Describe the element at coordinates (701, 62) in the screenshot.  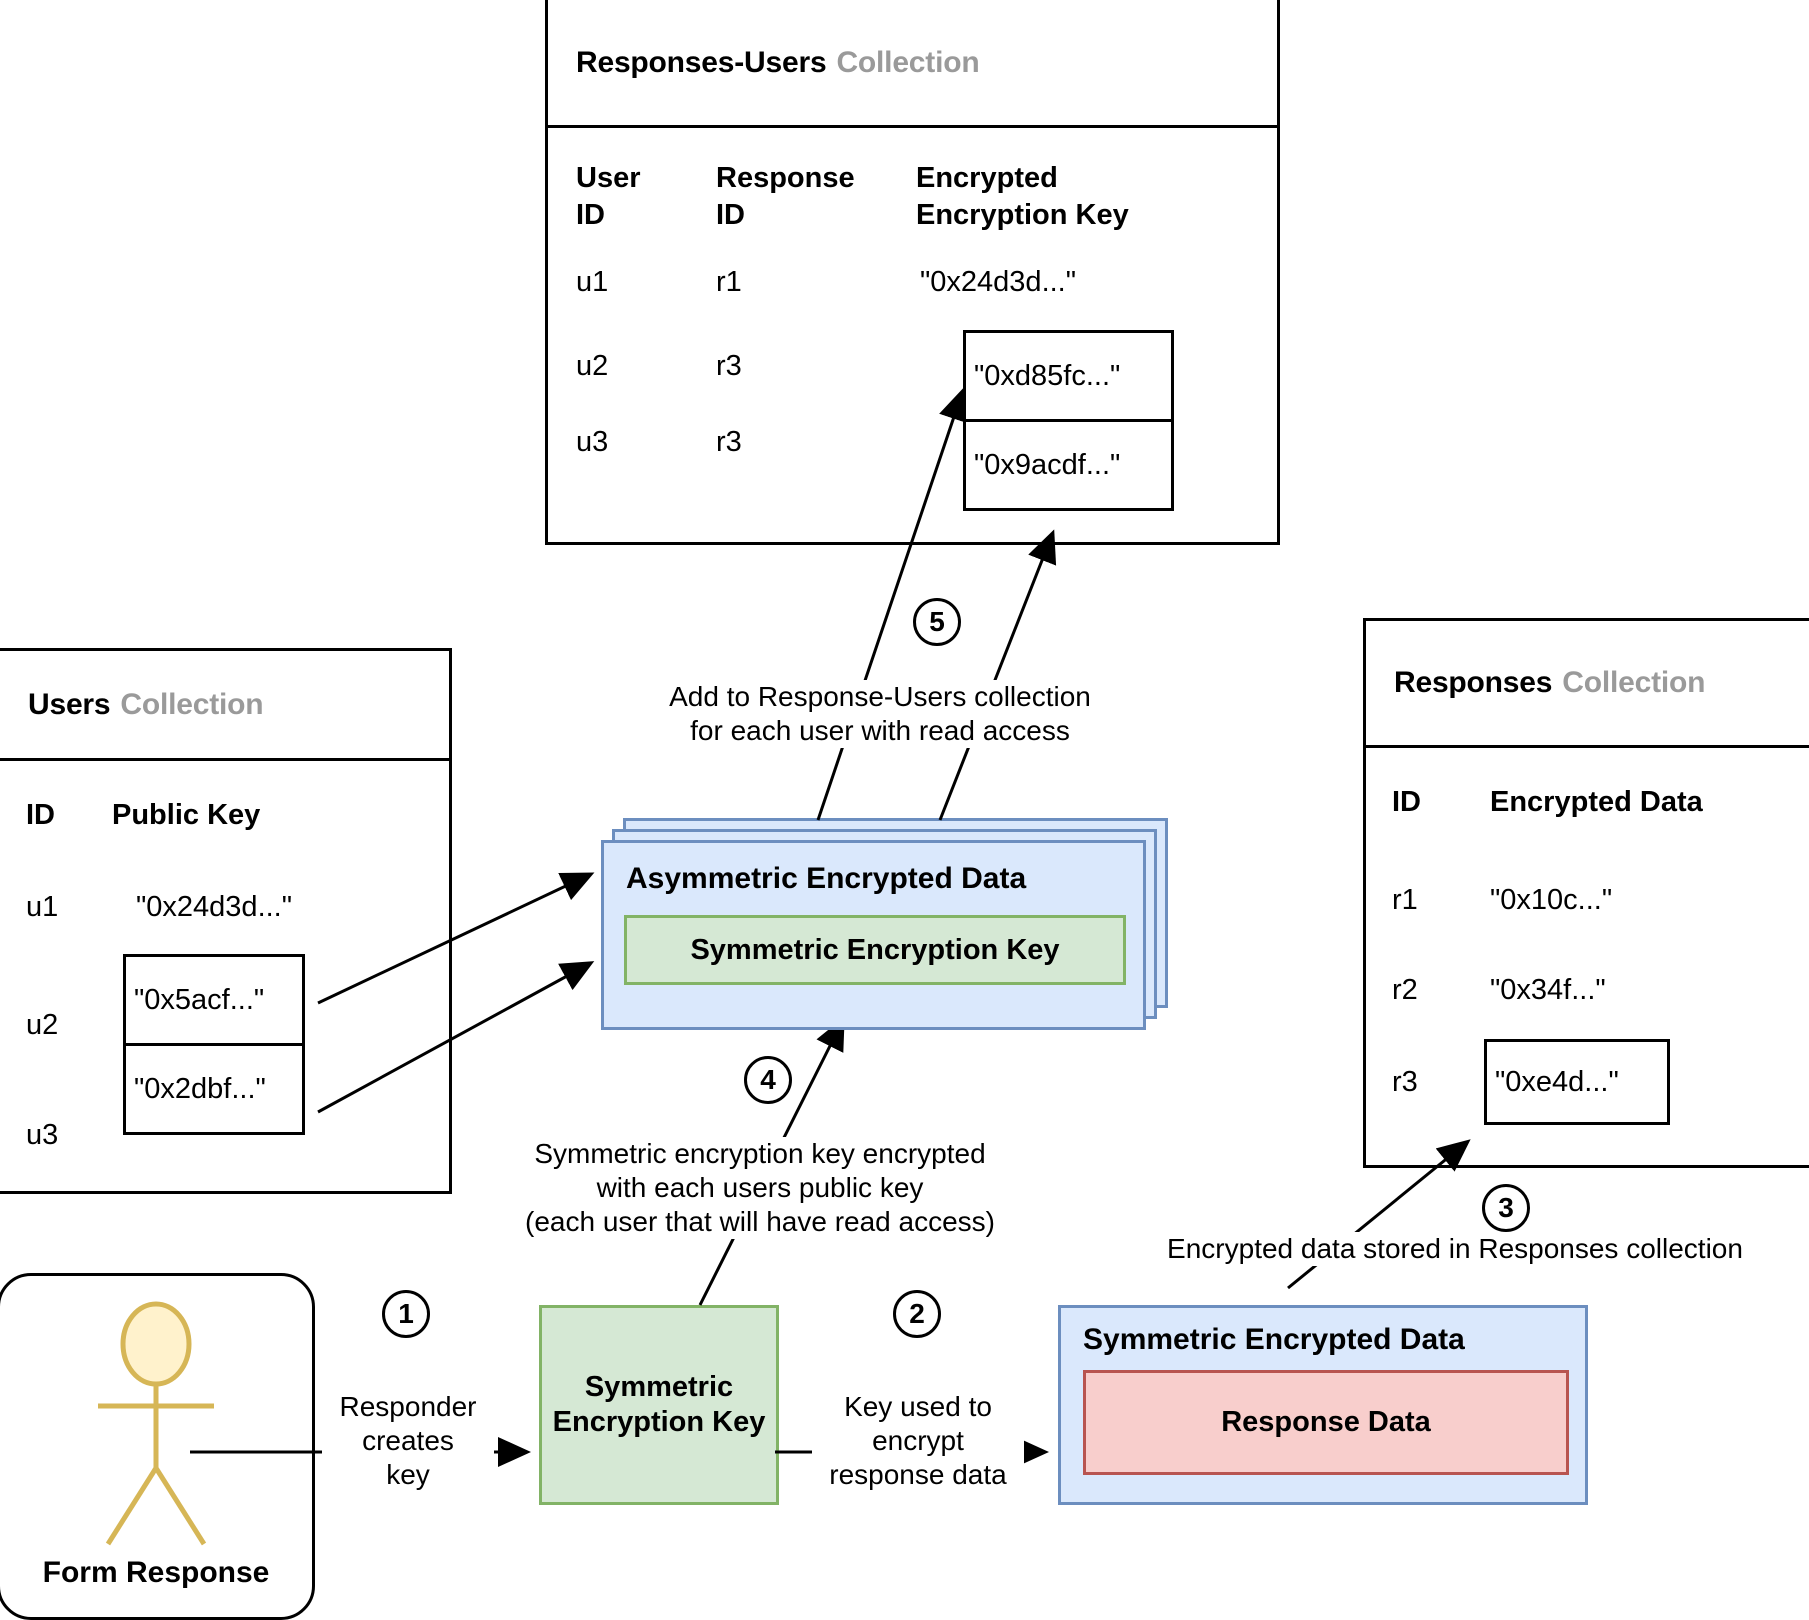
I see `collection-name: Responses-Users` at that location.